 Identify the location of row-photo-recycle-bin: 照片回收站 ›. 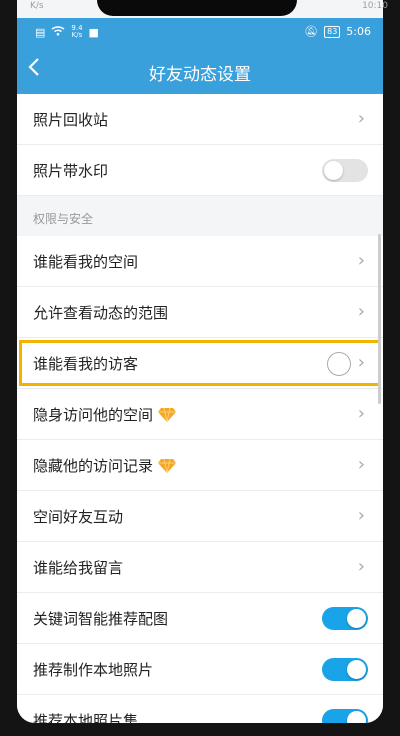
(200, 119).